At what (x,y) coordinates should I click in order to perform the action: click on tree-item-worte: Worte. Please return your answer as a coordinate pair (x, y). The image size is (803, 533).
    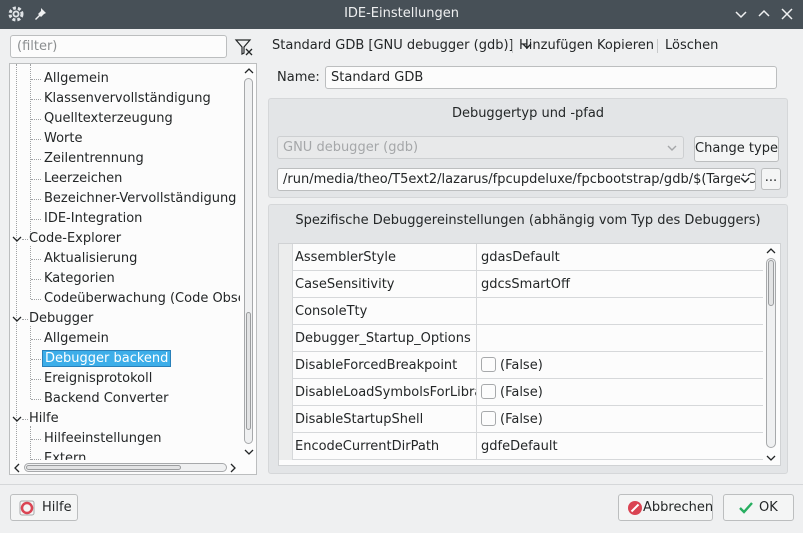
    Looking at the image, I should click on (63, 139).